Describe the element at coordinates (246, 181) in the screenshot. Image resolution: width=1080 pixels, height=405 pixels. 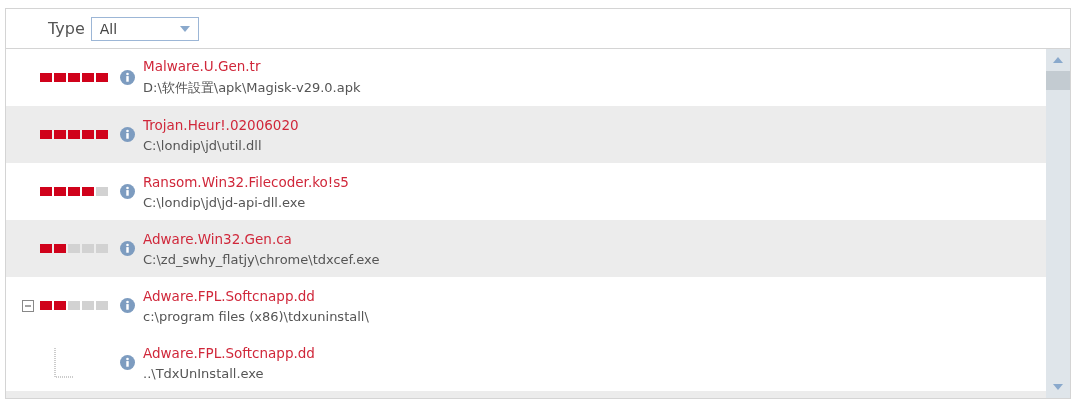
I see `threat-name: Ransom.Win32.Filecoder.ko!s5` at that location.